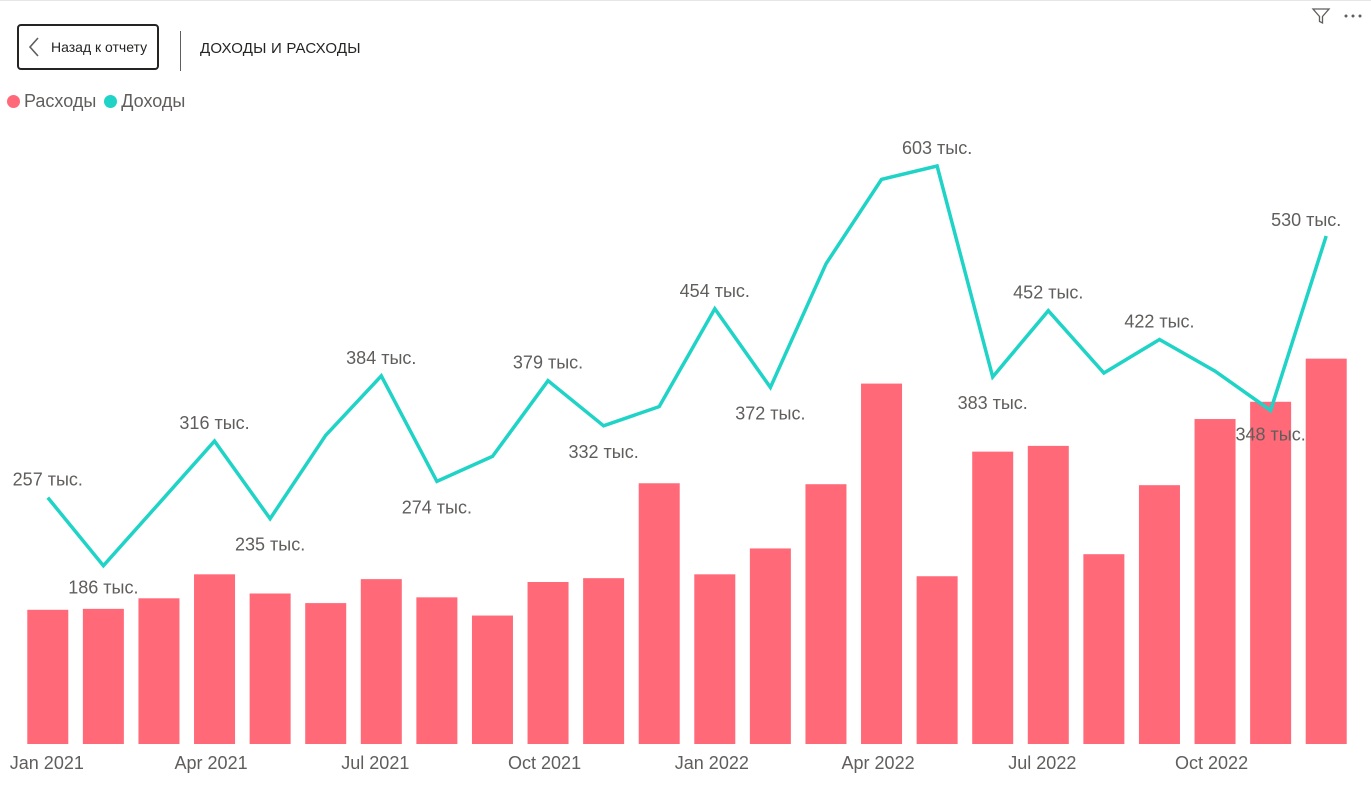  Describe the element at coordinates (937, 148) in the screenshot. I see `income-data-label: 603 тыс.` at that location.